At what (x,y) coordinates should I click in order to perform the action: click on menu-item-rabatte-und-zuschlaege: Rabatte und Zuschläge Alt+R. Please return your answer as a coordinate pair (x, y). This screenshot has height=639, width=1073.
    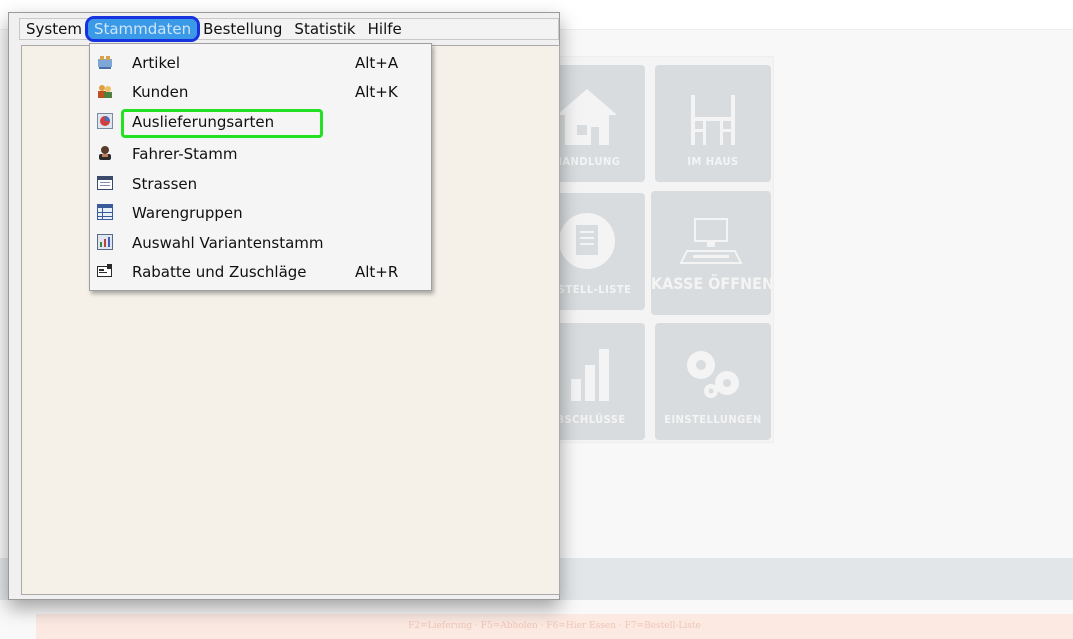
    Looking at the image, I should click on (260, 272).